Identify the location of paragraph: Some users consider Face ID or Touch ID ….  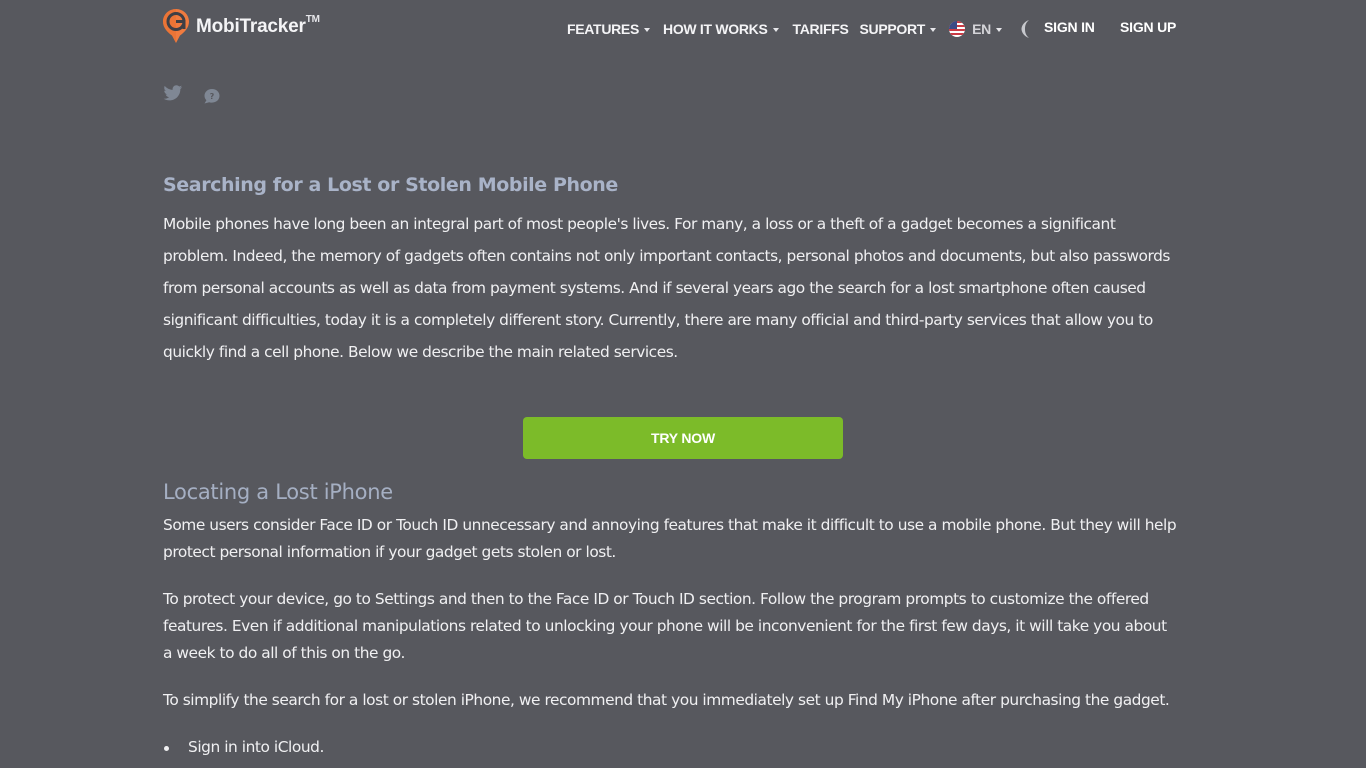
(685, 539).